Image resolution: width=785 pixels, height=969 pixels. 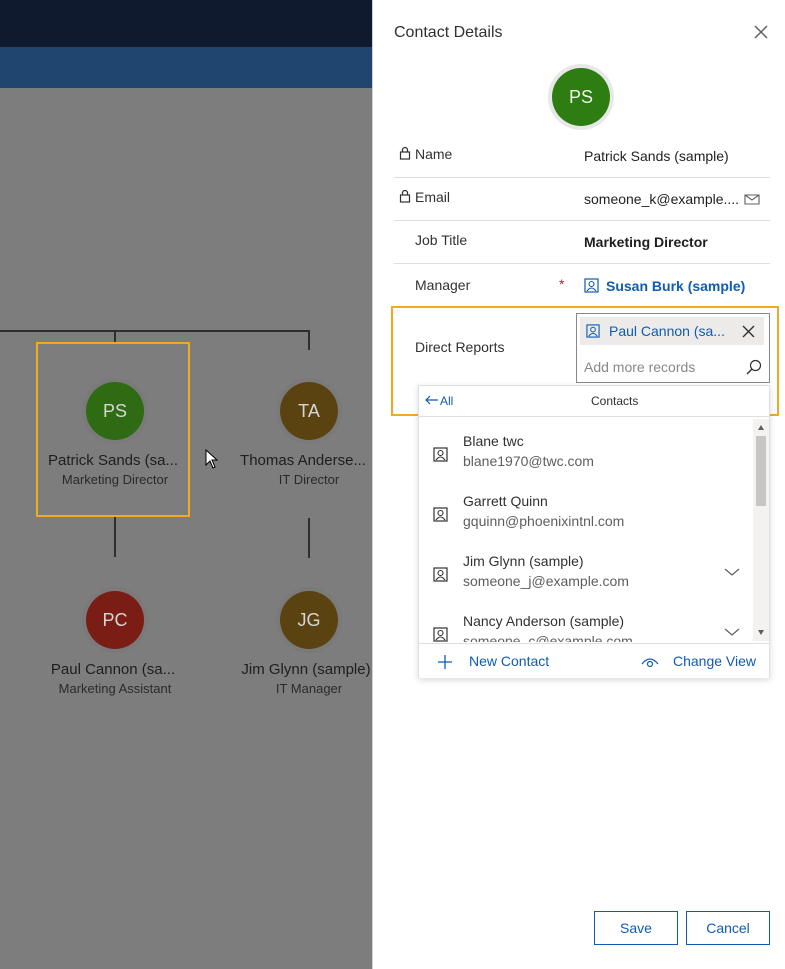 I want to click on dropdown-footer: New Contact Change View, so click(x=594, y=660).